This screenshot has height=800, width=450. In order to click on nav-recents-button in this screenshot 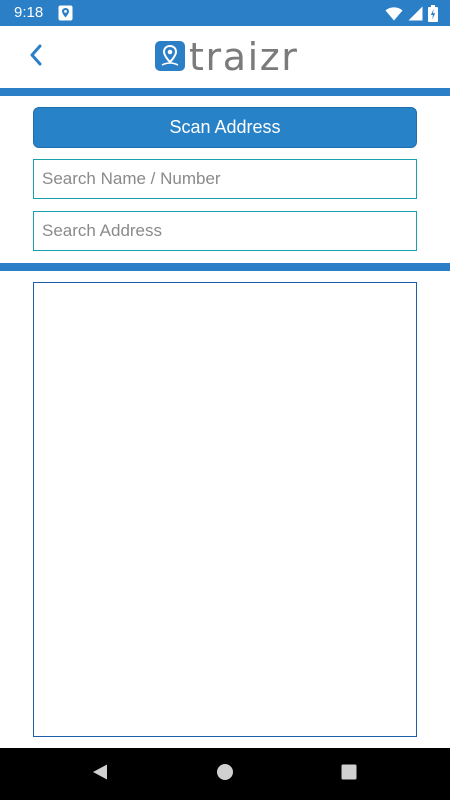, I will do `click(349, 774)`.